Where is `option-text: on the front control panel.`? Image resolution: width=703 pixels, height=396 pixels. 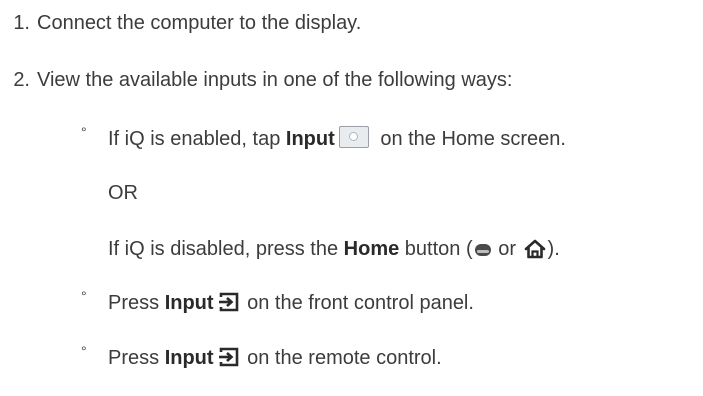
option-text: on the front control panel. is located at coordinates (357, 303).